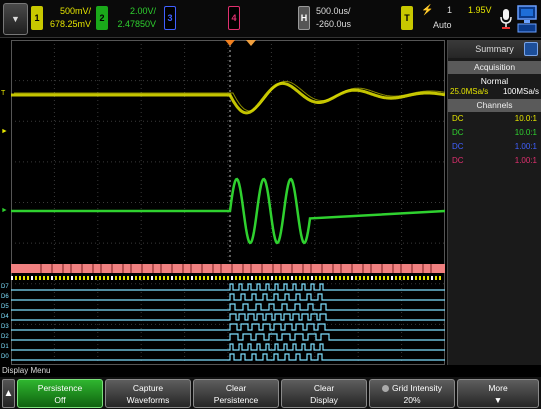 The image size is (541, 409). What do you see at coordinates (4, 131) in the screenshot?
I see `channel-1-ground-marker: ►` at bounding box center [4, 131].